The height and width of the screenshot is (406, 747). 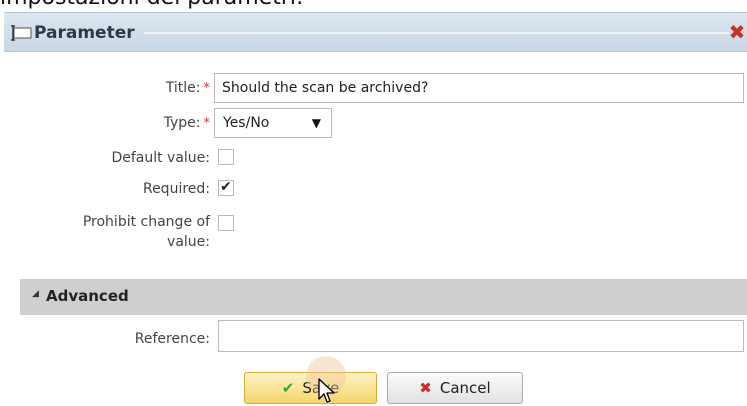 I want to click on close-icon: ✖, so click(x=737, y=32).